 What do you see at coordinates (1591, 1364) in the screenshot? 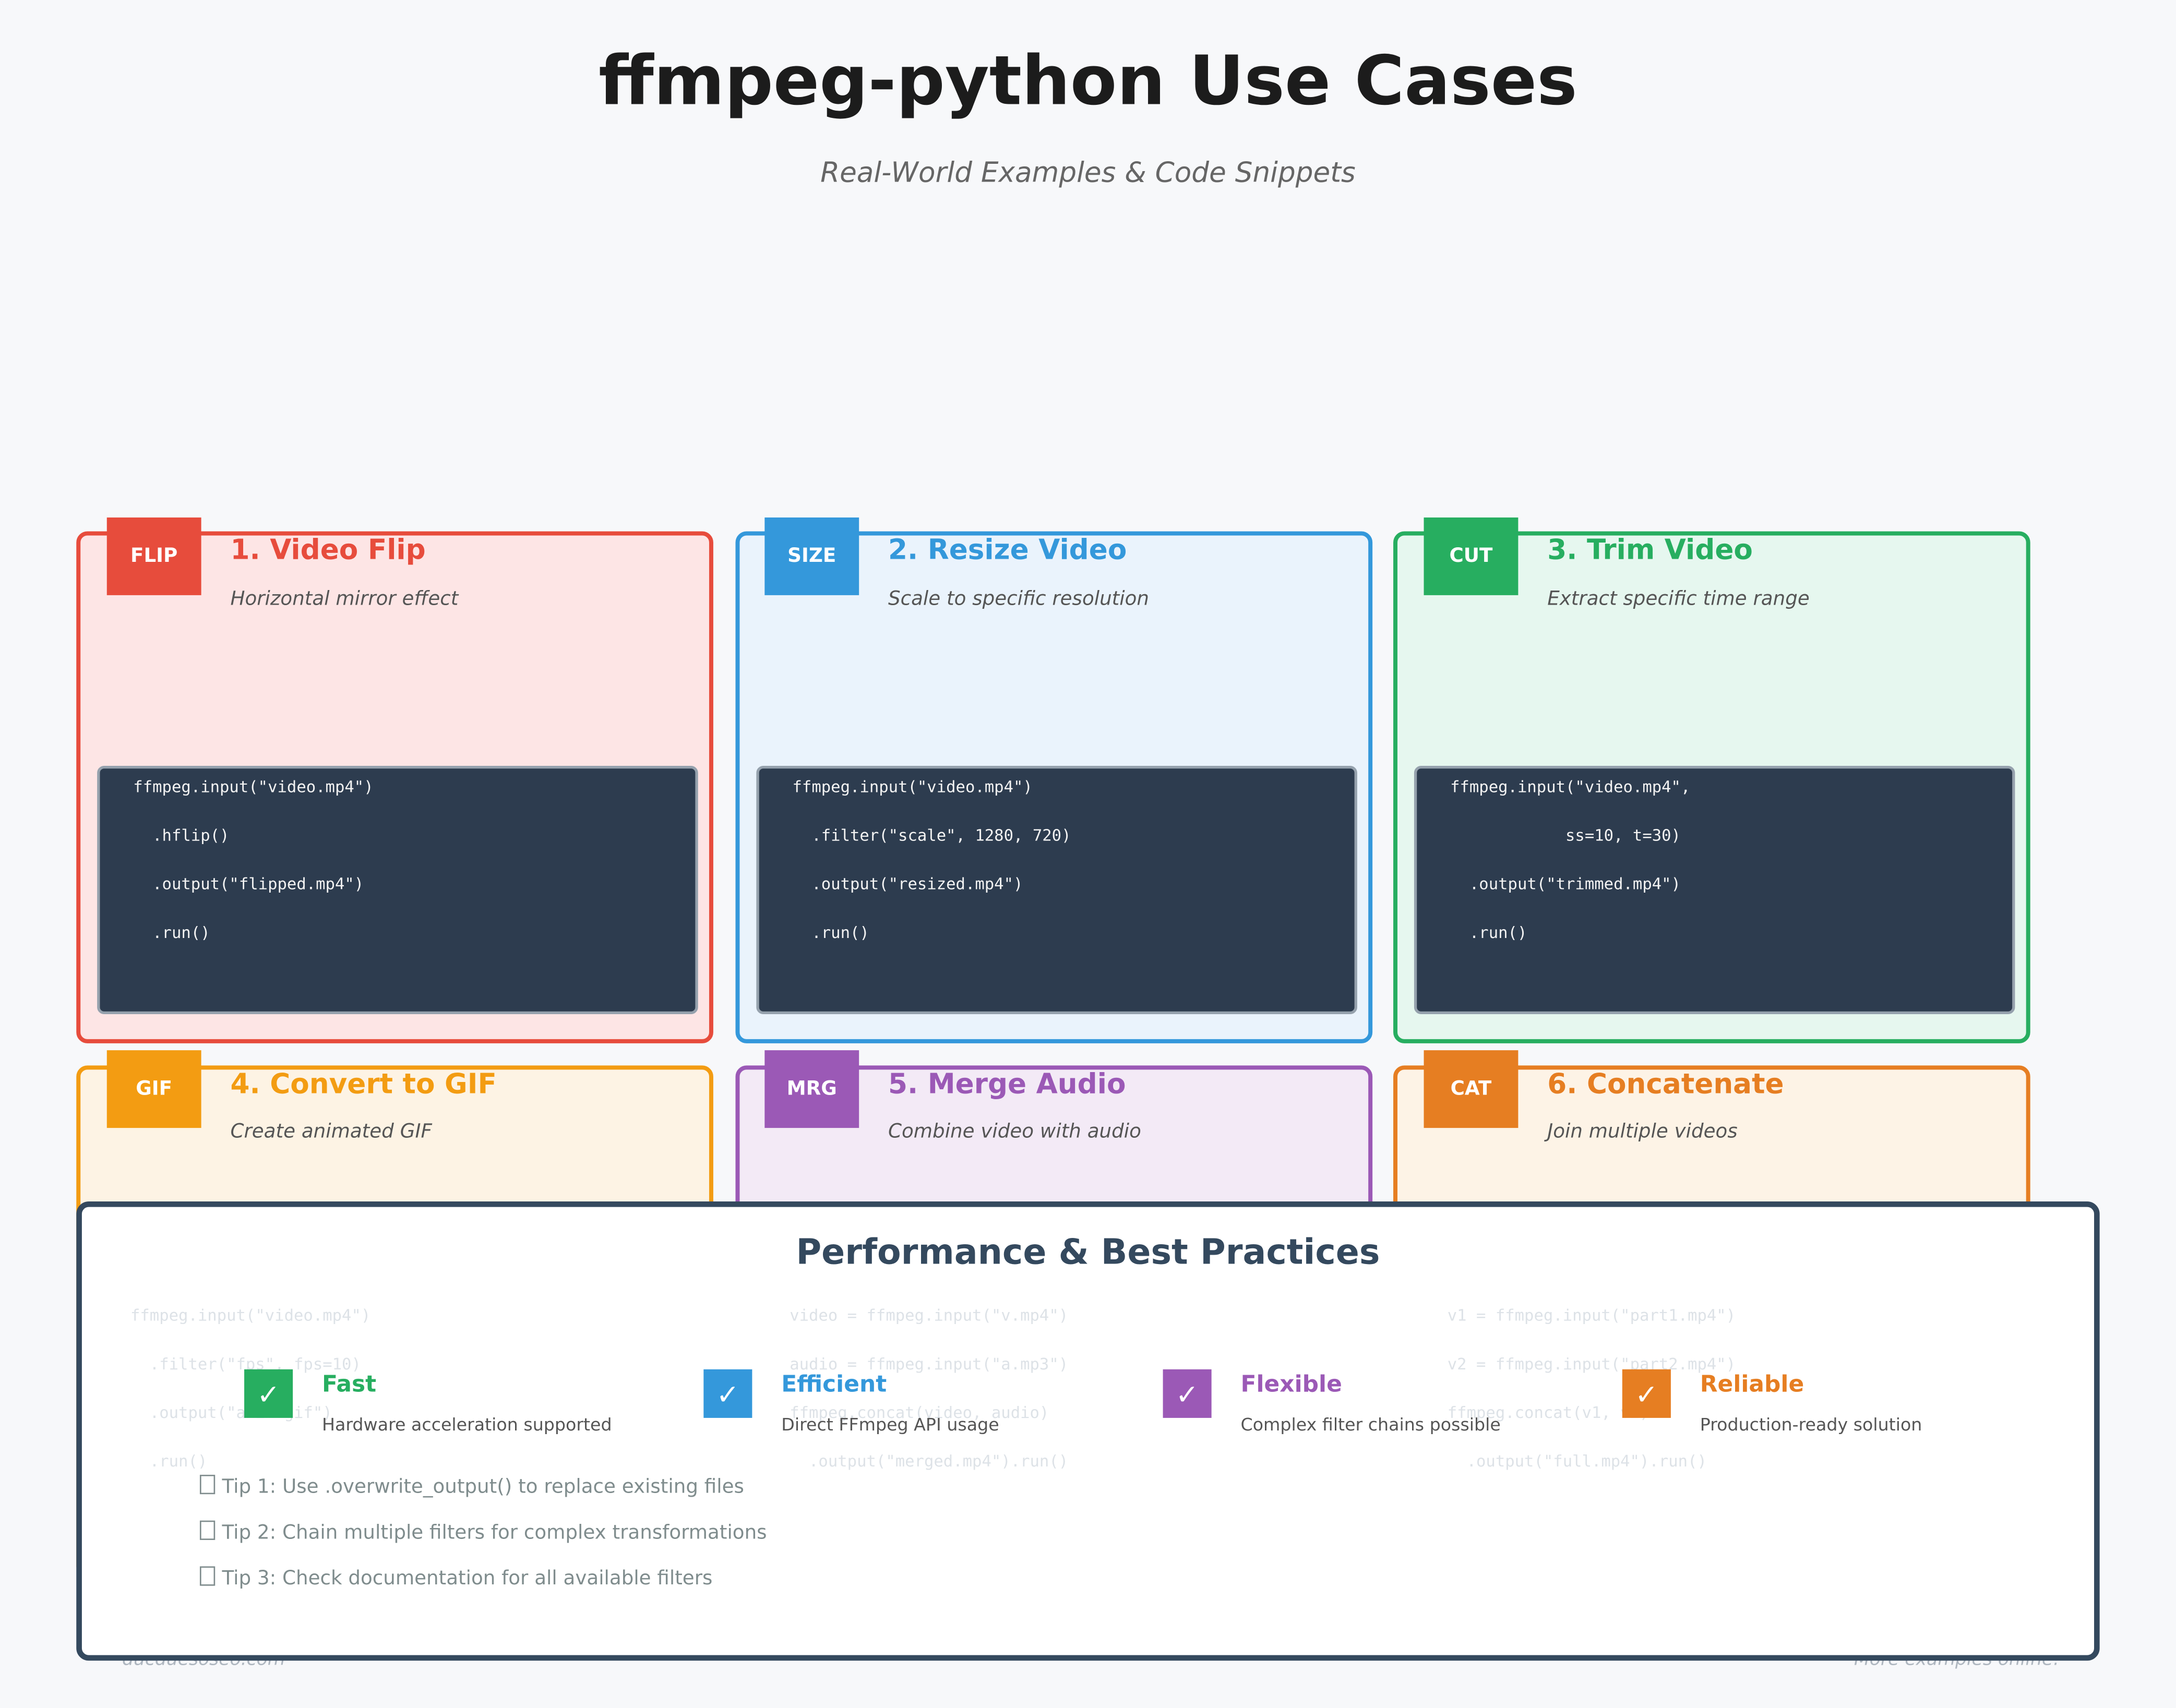
I see `faded-code-line: v2 = ffmpeg.input("part2.mp4")` at bounding box center [1591, 1364].